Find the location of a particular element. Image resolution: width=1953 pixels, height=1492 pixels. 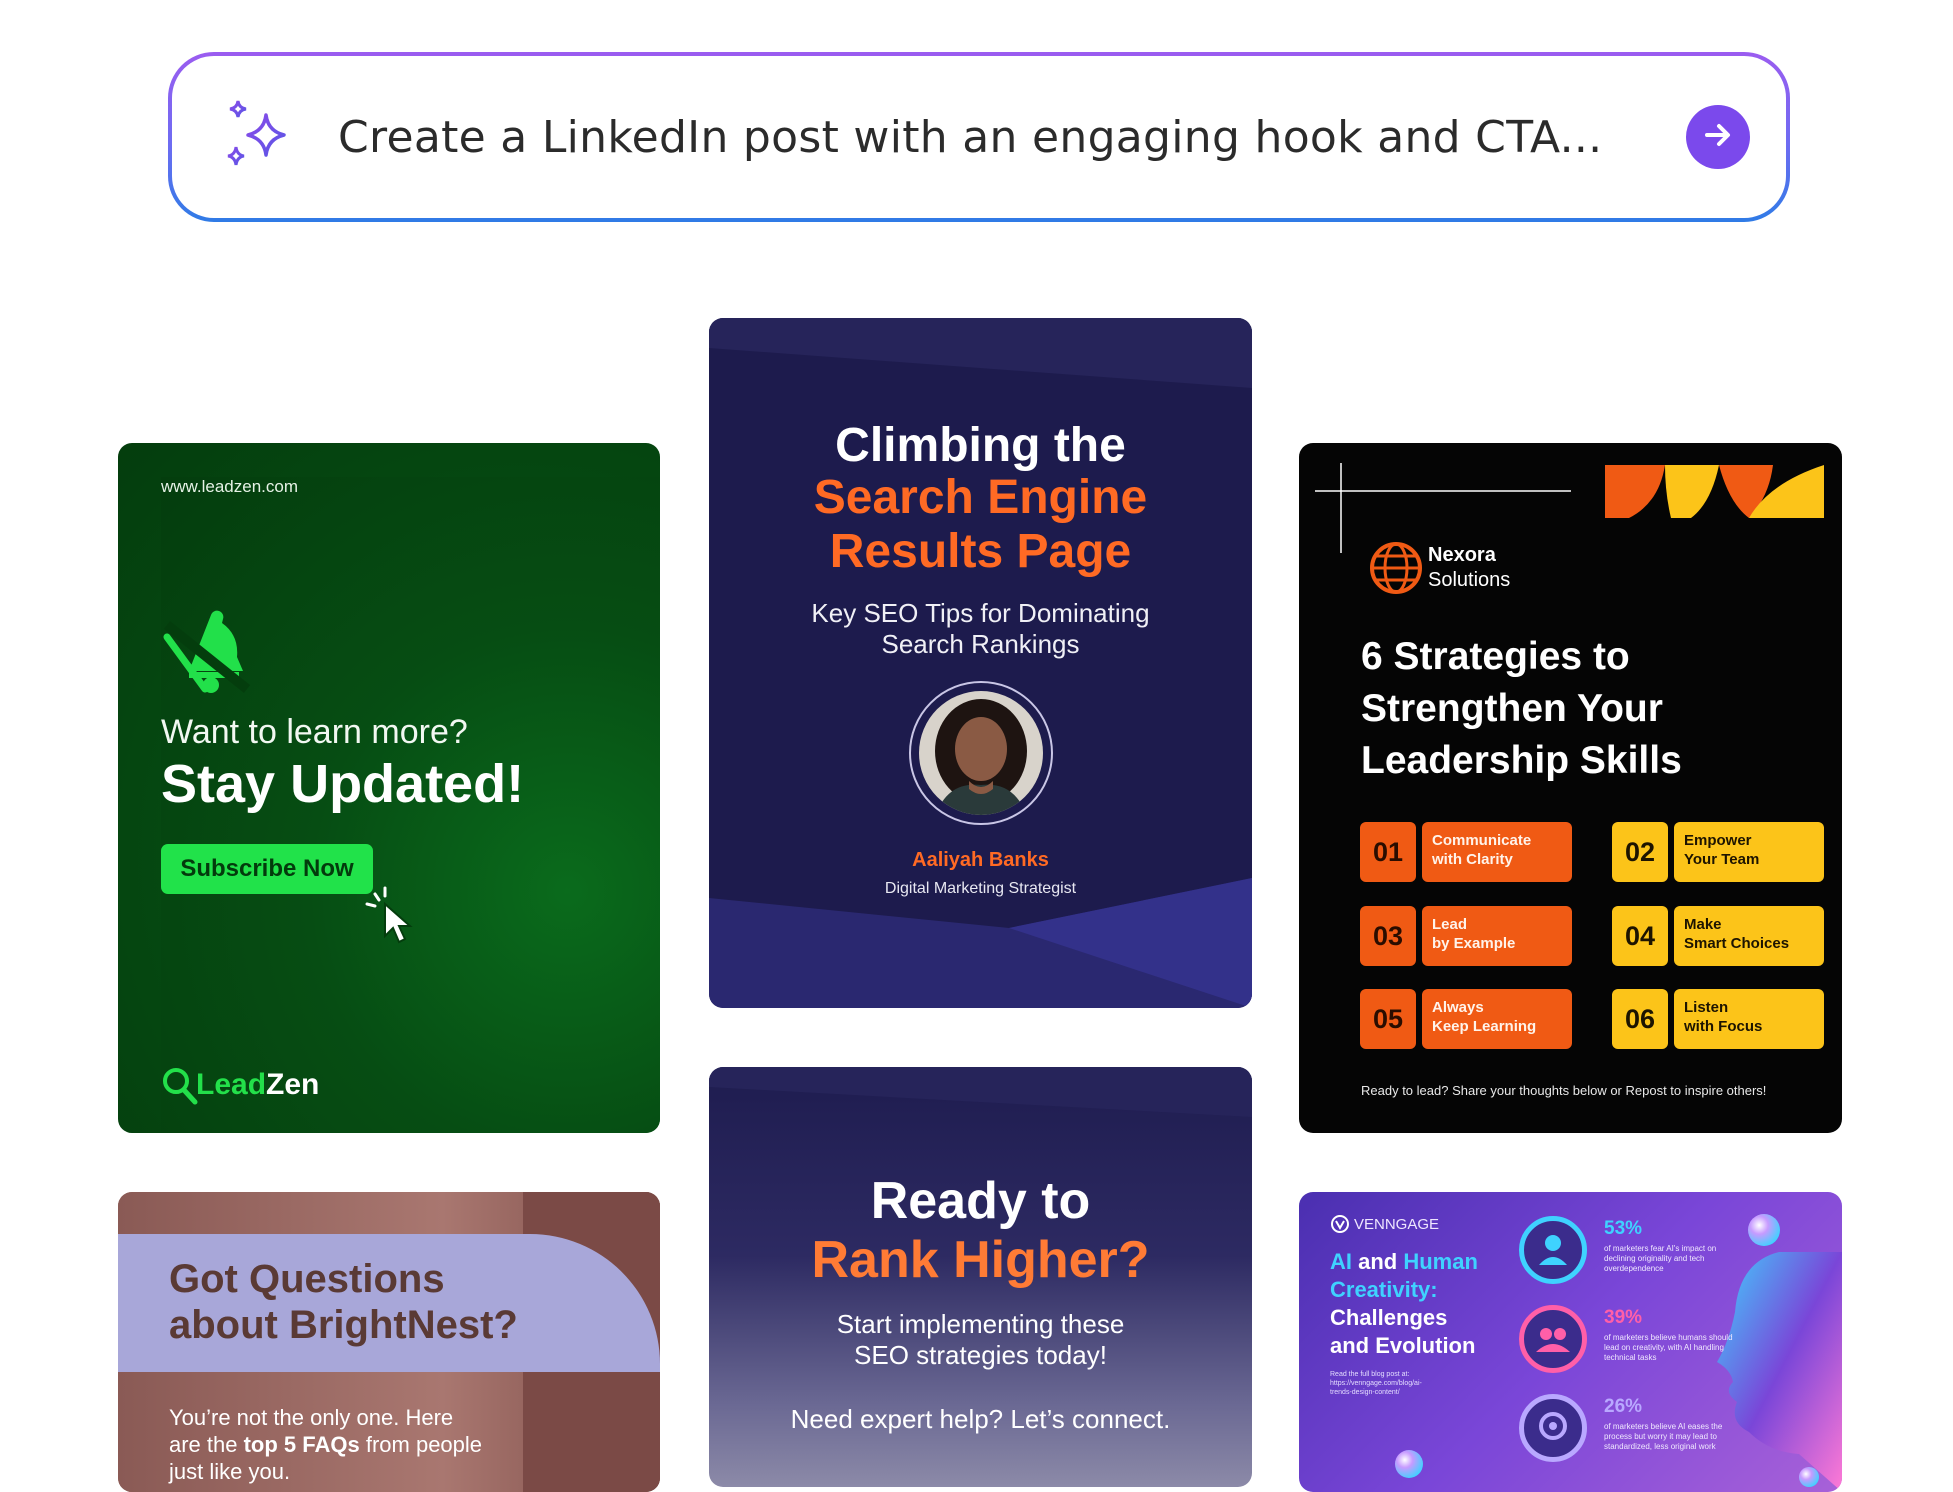

seo-title-line1: Climbing the is located at coordinates (980, 445).